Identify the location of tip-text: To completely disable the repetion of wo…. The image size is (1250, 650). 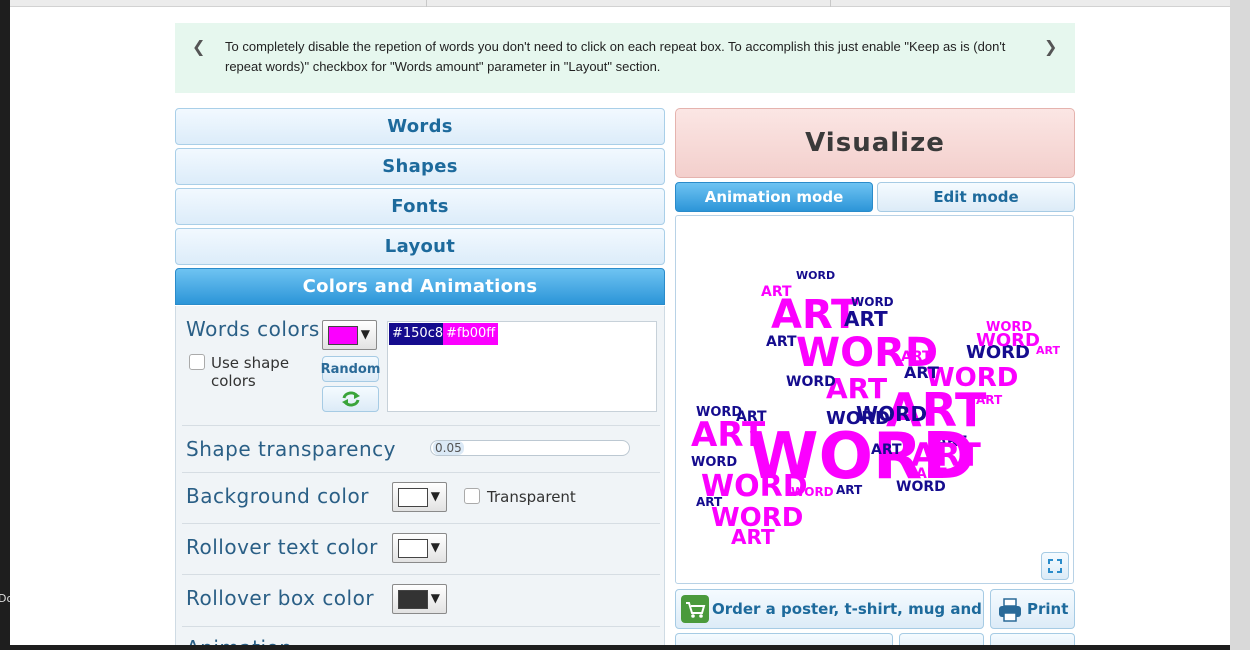
(615, 56).